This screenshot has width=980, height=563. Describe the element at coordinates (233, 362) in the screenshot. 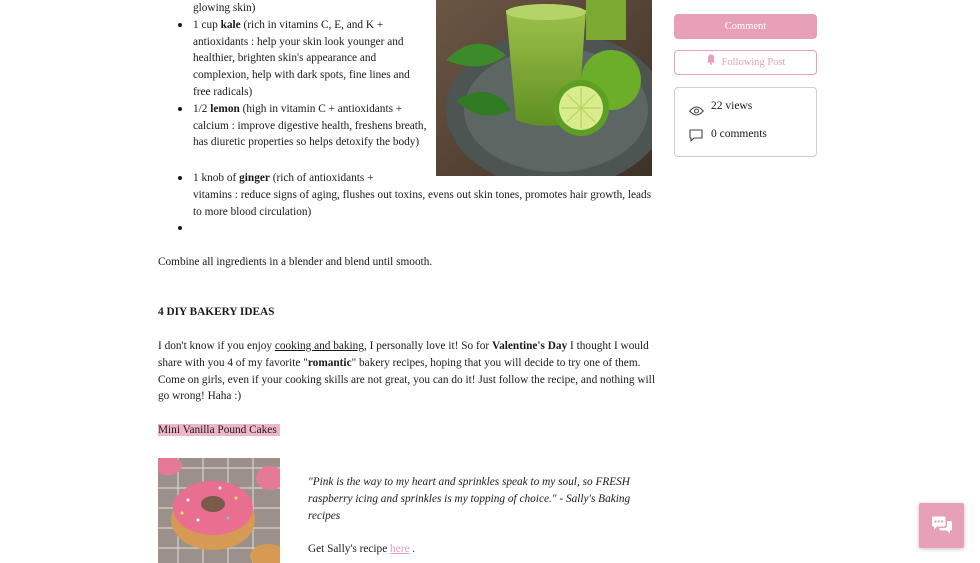

I see `intro-text-4: share with you 4 of my favorite "` at that location.